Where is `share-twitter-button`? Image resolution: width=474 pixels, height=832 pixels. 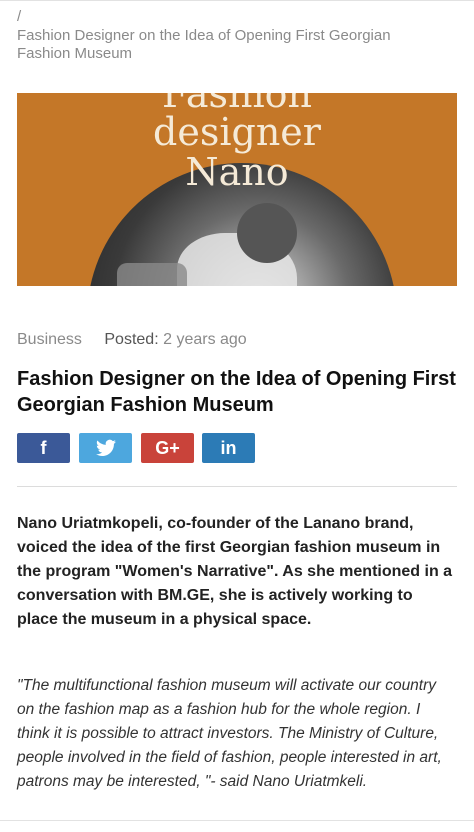 share-twitter-button is located at coordinates (105, 448).